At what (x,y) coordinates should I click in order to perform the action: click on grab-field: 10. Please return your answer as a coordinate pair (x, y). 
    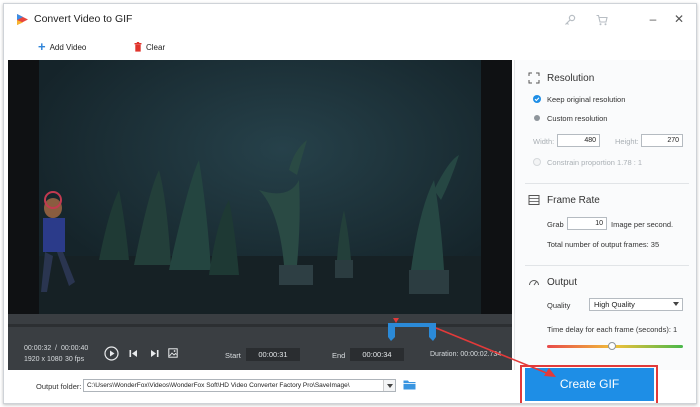
    Looking at the image, I should click on (587, 223).